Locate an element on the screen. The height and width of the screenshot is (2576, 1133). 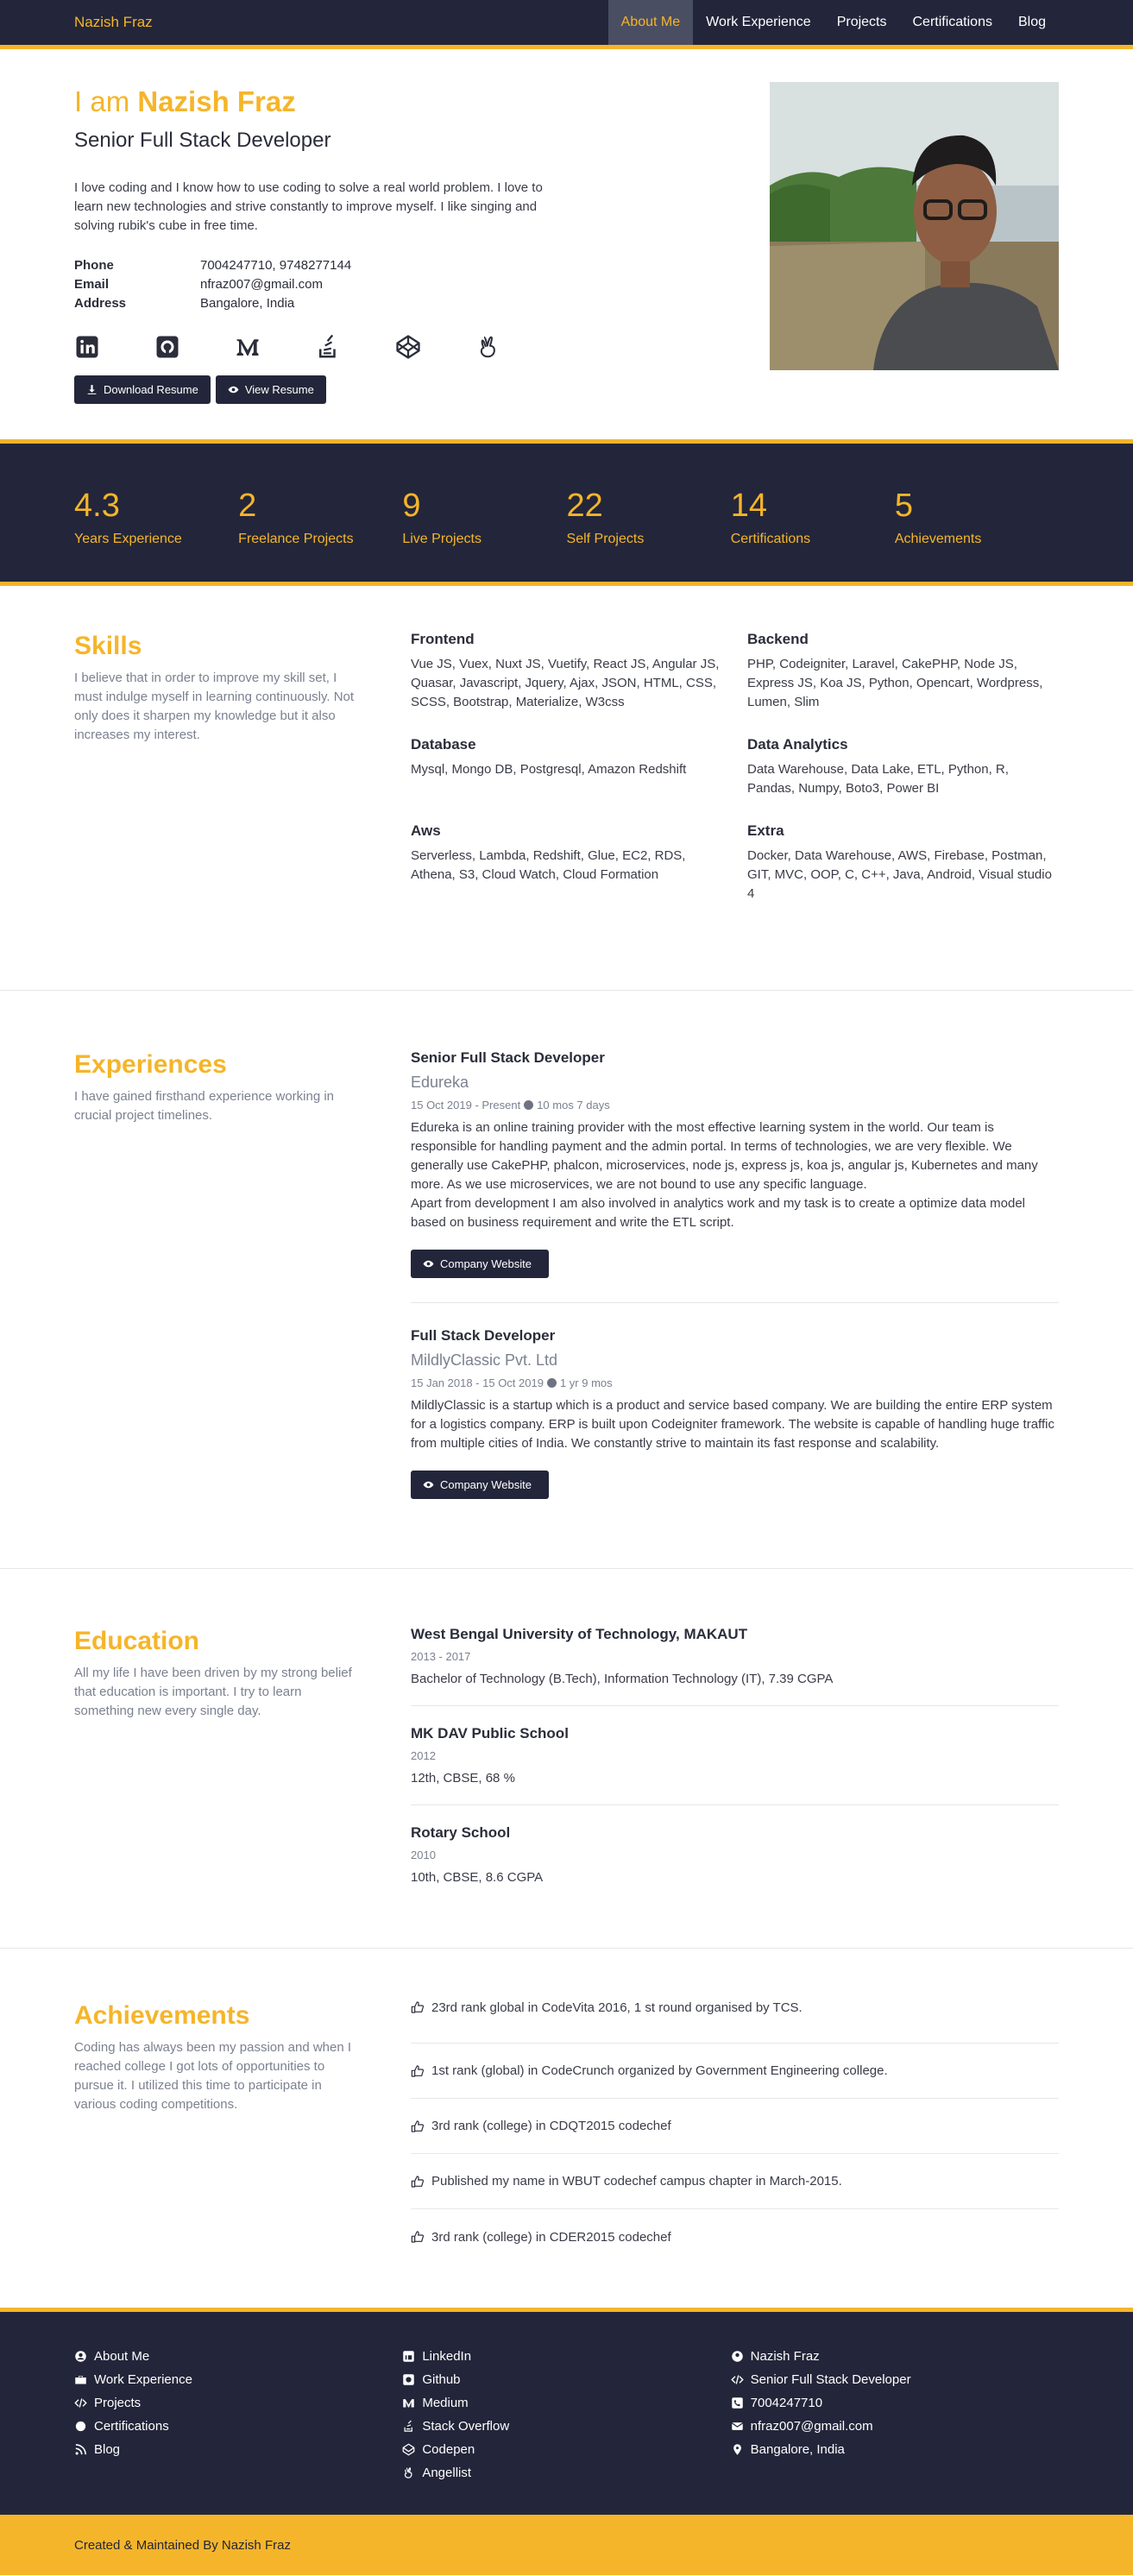
stackoverflow-icon is located at coordinates (328, 347).